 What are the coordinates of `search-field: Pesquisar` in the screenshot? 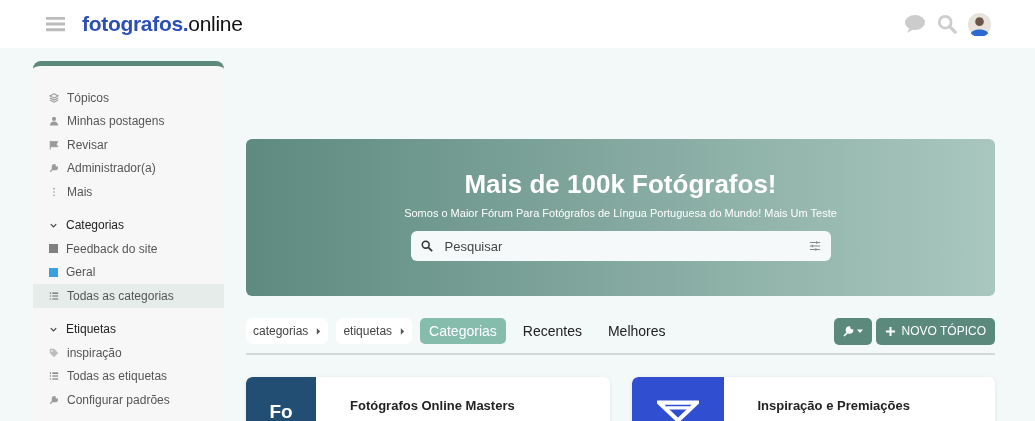 It's located at (620, 246).